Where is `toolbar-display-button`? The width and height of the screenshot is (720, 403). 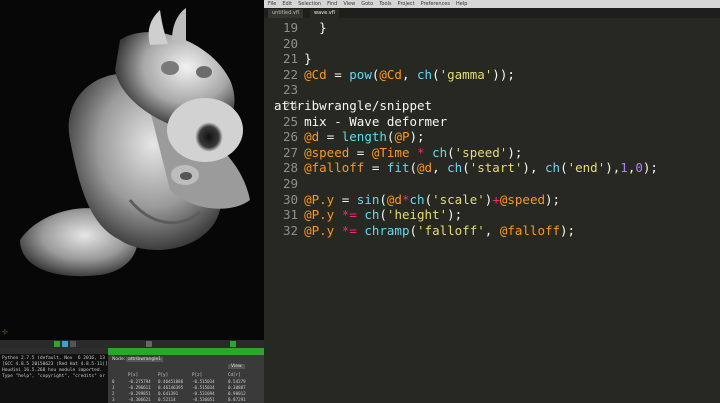
toolbar-display-button is located at coordinates (233, 344).